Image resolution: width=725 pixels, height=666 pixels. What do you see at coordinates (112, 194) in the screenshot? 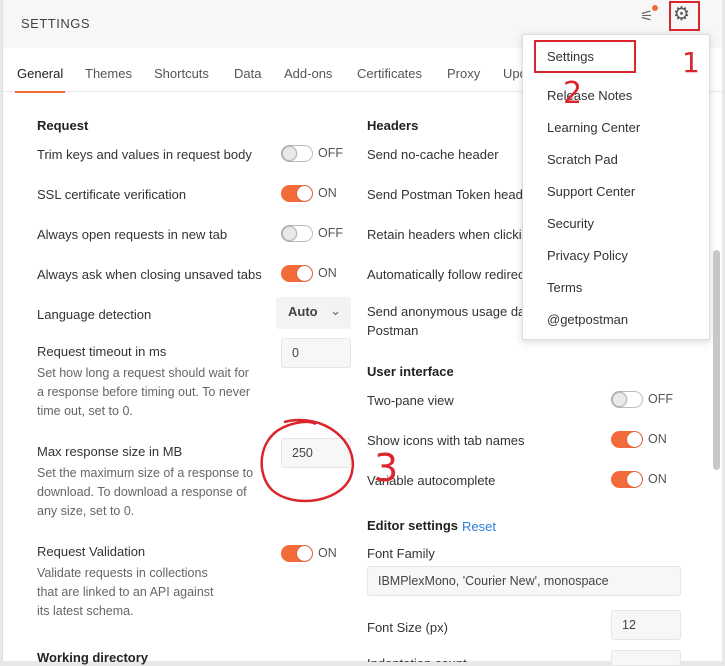
I see `ssl-label: SSL certificate verification` at bounding box center [112, 194].